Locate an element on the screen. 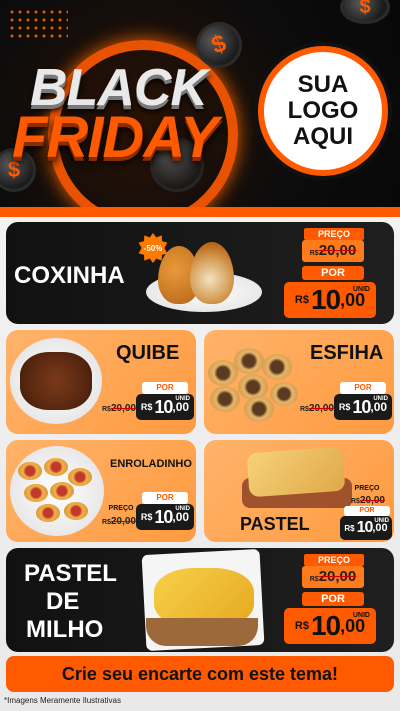  product-name-line: DE is located at coordinates (63, 601).